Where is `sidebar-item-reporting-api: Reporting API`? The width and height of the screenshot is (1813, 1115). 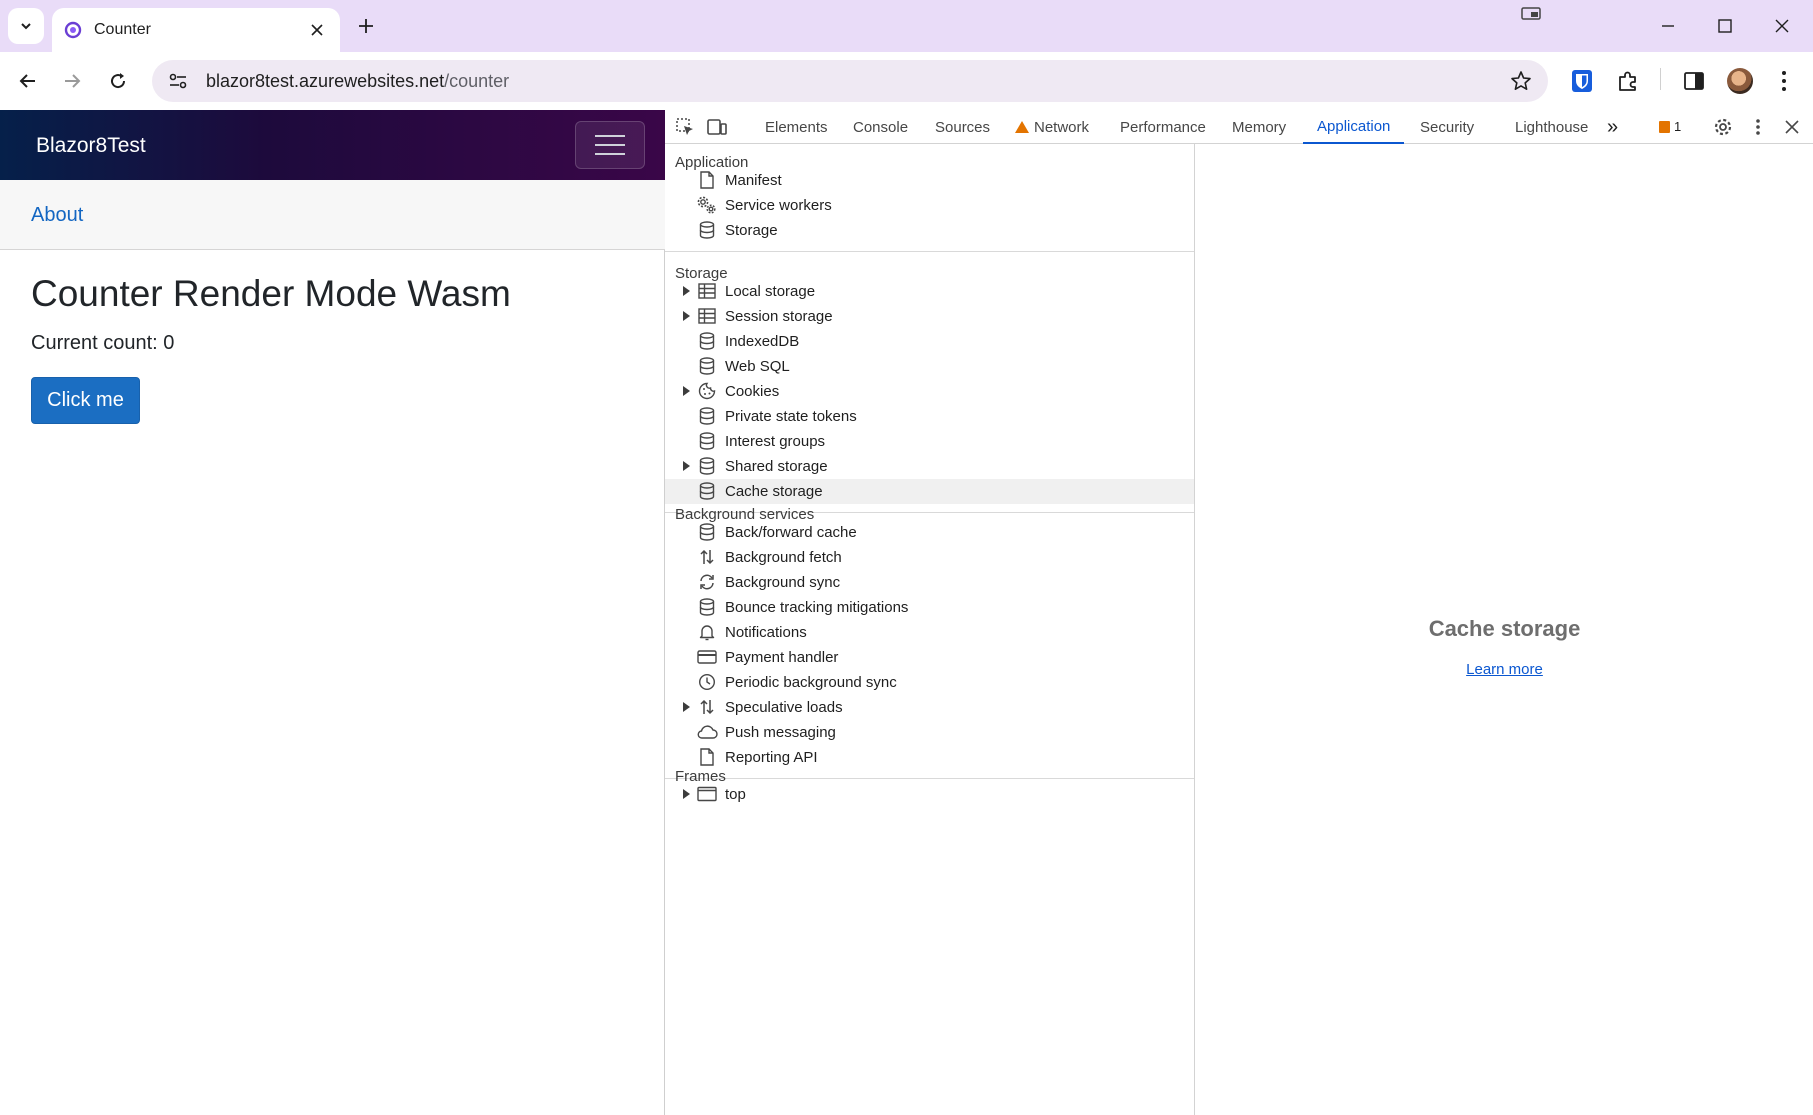
sidebar-item-reporting-api: Reporting API is located at coordinates (929, 757).